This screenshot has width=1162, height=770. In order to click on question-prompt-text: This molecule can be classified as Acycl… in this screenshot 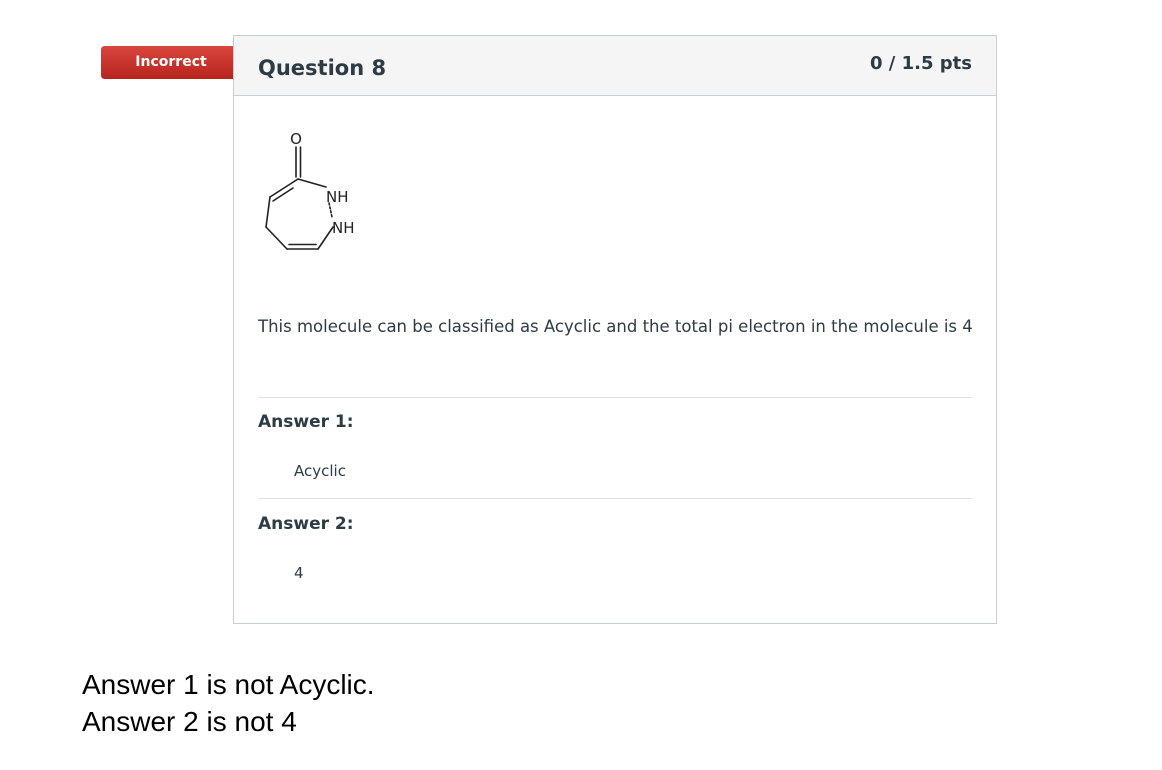, I will do `click(615, 326)`.